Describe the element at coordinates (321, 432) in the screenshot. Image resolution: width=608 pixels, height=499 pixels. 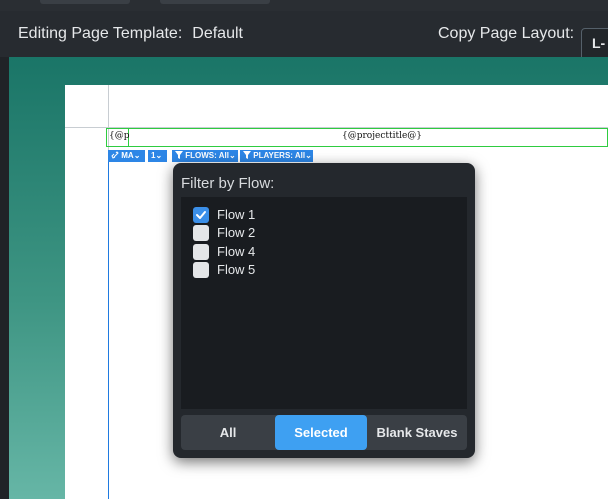
I see `selected-button: Selected` at that location.